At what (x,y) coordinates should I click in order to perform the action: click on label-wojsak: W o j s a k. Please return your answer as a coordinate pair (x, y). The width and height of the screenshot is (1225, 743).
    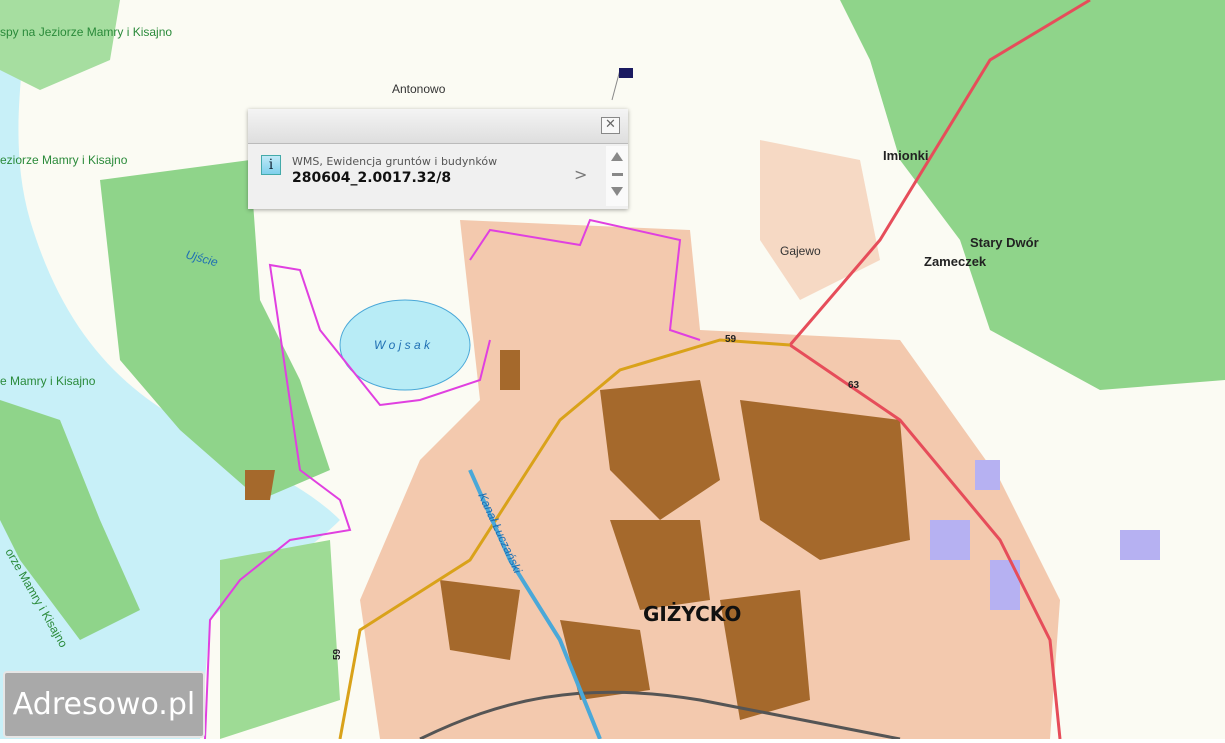
    Looking at the image, I should click on (402, 345).